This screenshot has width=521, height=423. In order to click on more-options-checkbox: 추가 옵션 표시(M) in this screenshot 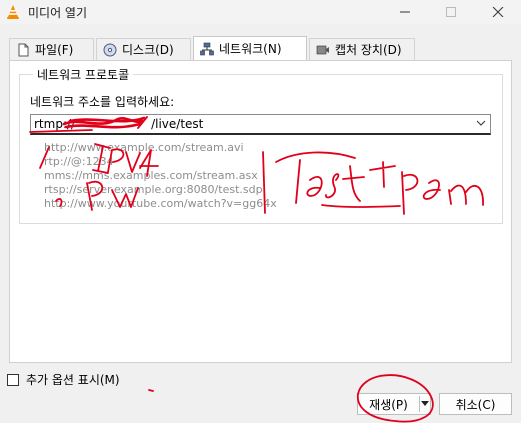, I will do `click(63, 379)`.